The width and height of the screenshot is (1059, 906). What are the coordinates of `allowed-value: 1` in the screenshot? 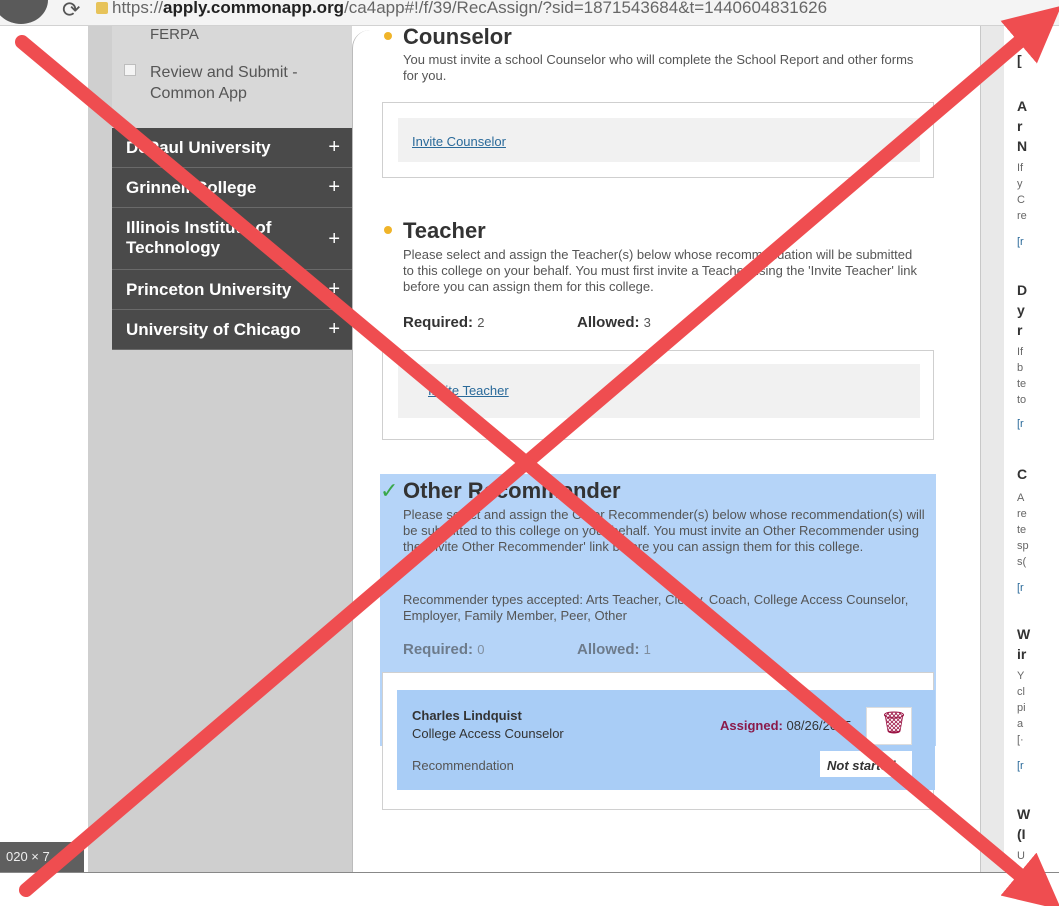 It's located at (647, 649).